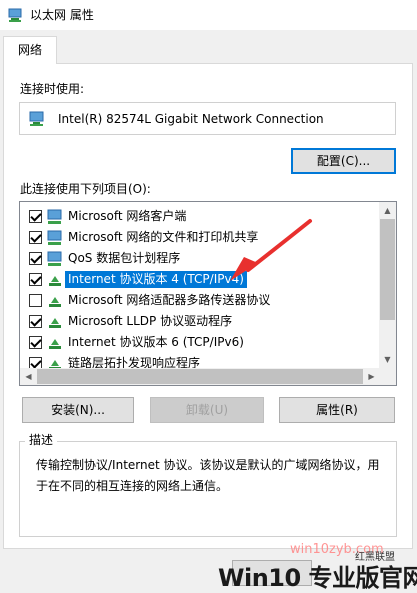 This screenshot has height=593, width=417. I want to click on list-item-label: Microsoft 网络客户端, so click(127, 216).